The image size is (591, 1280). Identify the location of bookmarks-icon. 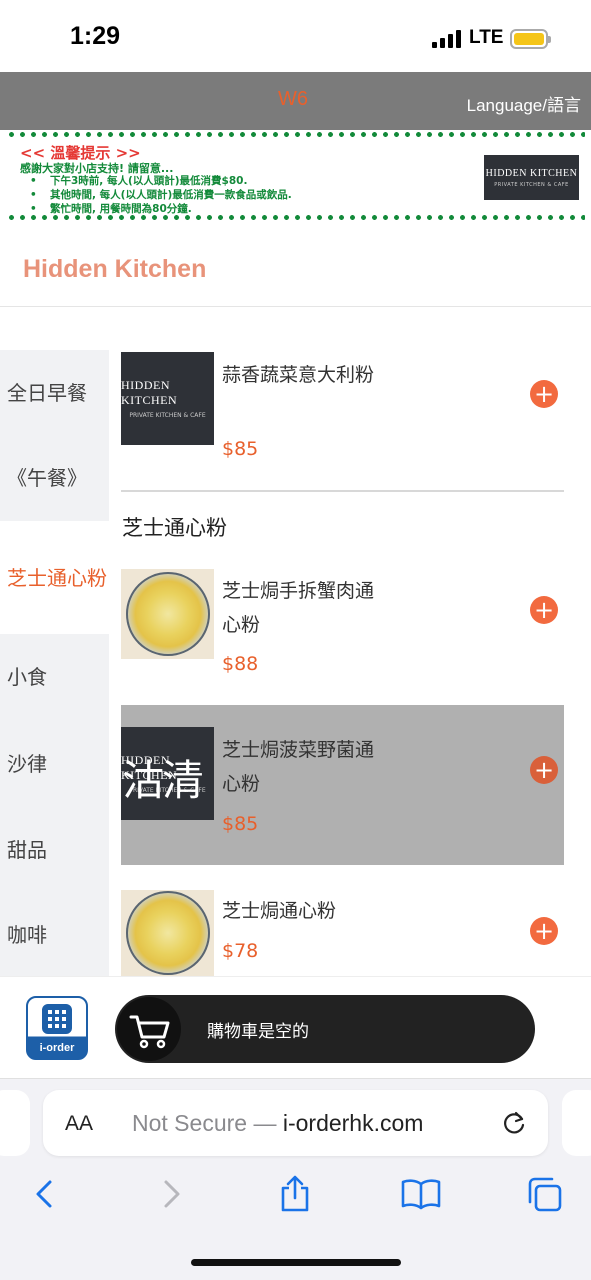
(421, 1194).